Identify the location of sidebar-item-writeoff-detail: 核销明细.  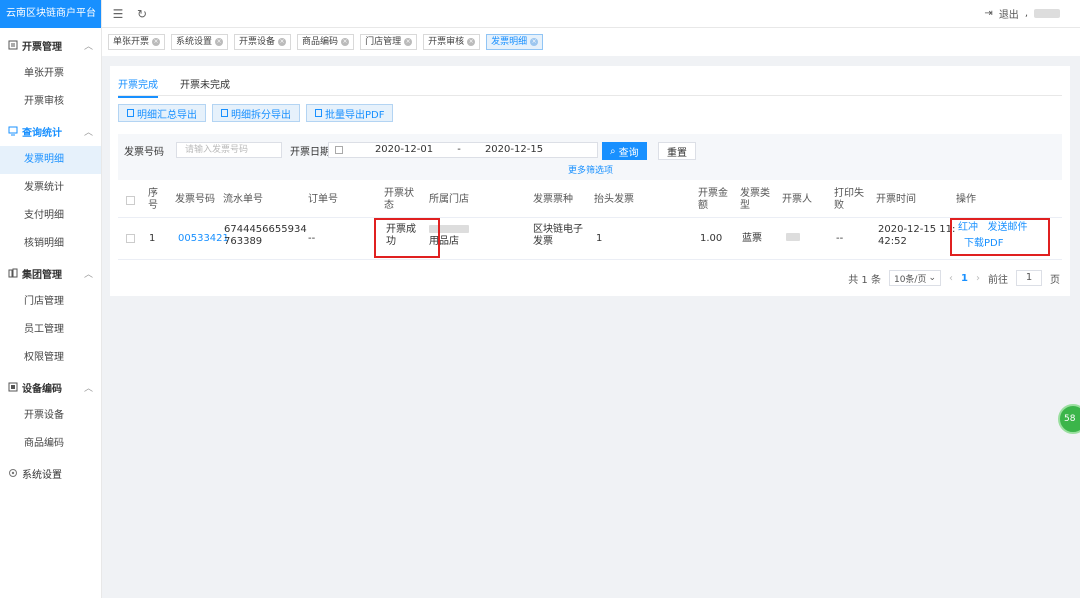
(50, 244).